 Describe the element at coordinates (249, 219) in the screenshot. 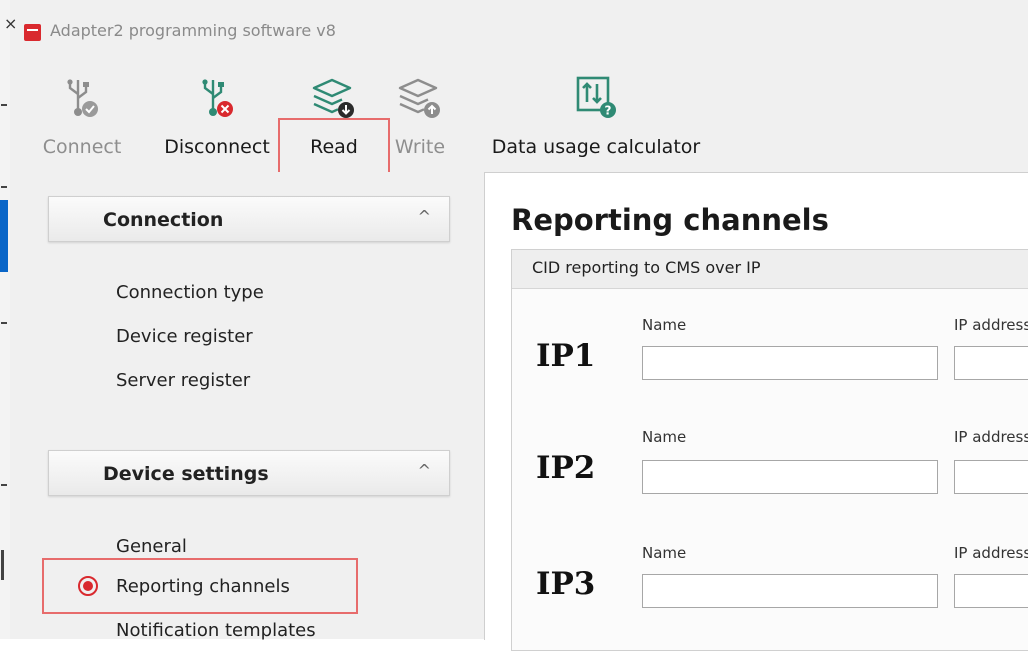

I see `connection-group-header: Connection ^` at that location.